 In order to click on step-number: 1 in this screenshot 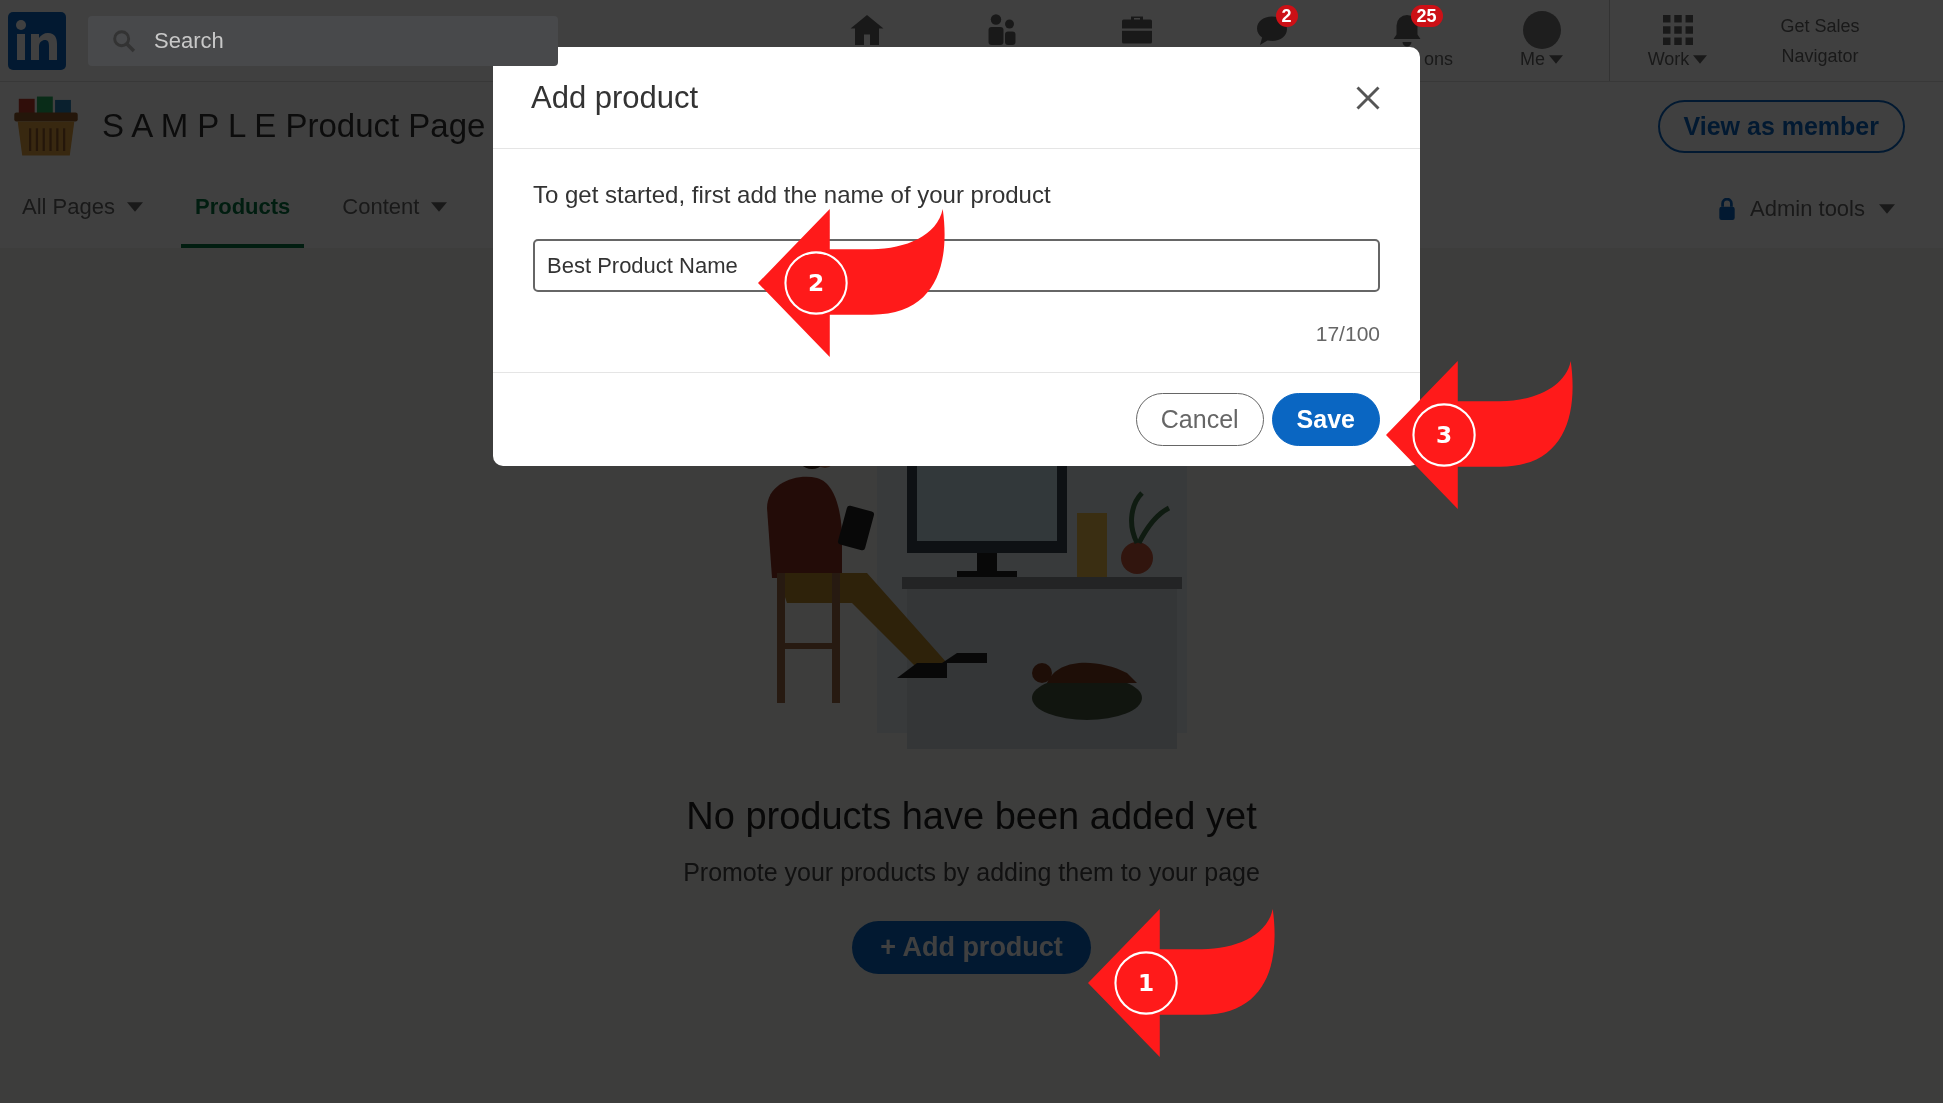, I will do `click(1146, 983)`.